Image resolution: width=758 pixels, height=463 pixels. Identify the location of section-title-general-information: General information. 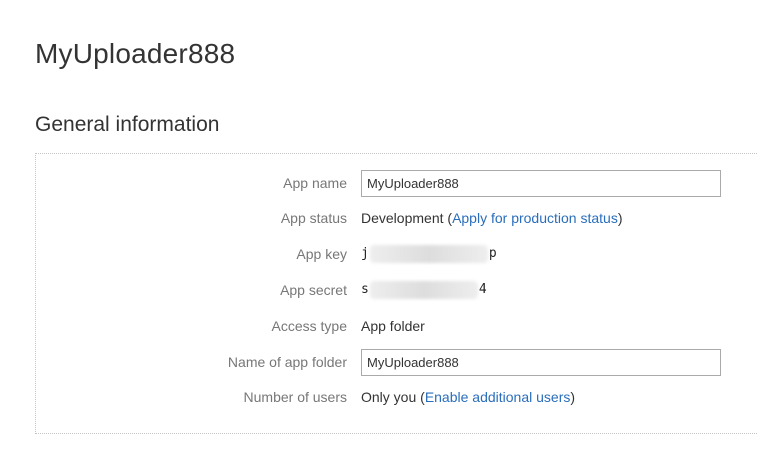
(127, 124).